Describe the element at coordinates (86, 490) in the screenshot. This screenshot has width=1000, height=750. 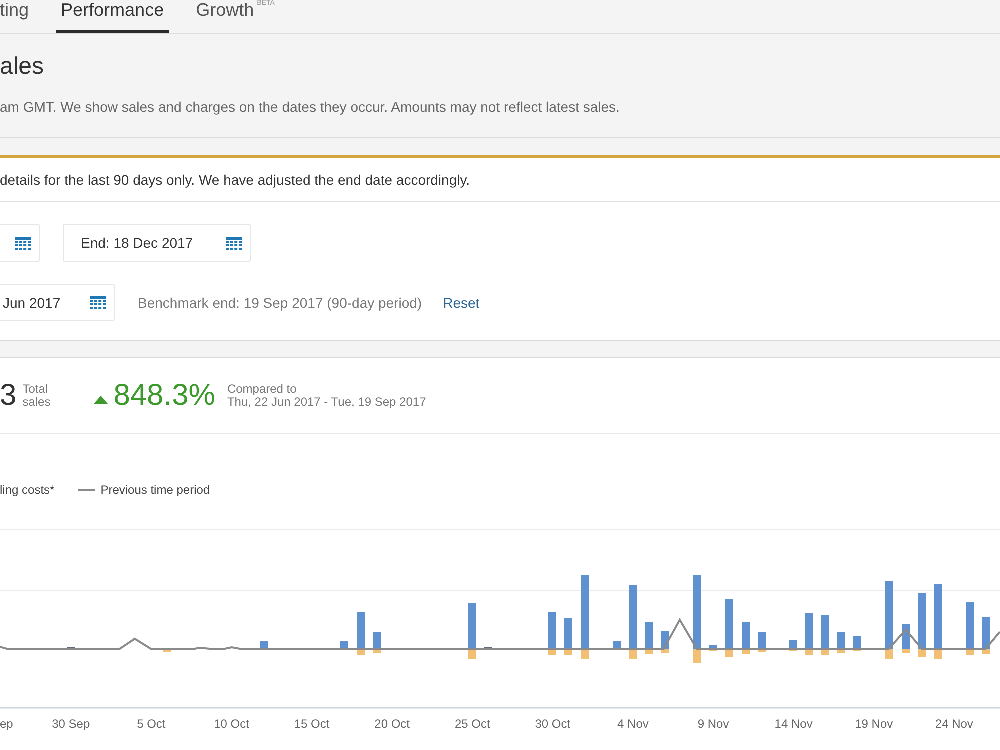
I see `legend-line-icon` at that location.